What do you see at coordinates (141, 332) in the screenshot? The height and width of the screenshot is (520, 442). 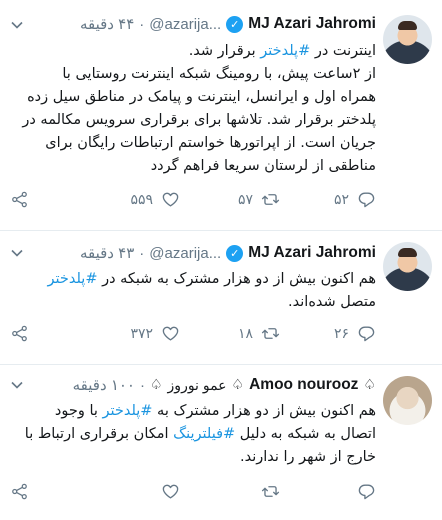 I see `like-count: ۳۷۲` at bounding box center [141, 332].